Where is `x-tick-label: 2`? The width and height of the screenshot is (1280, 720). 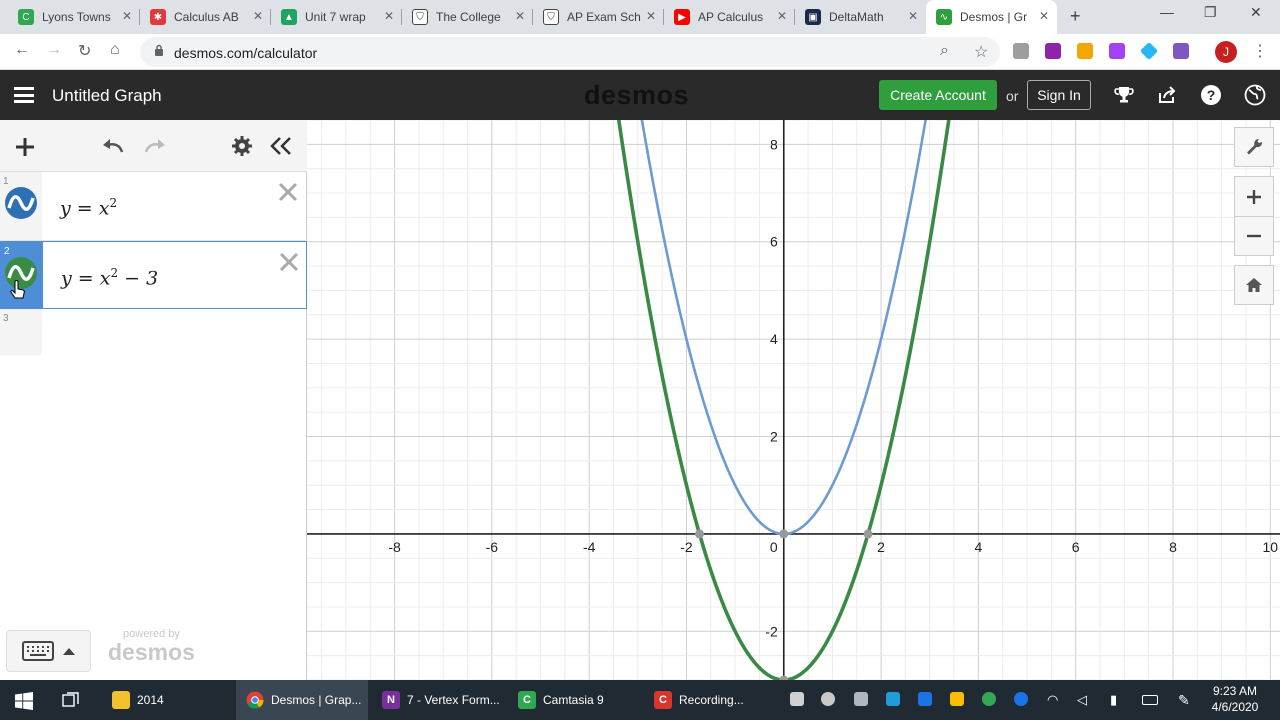
x-tick-label: 2 is located at coordinates (881, 547).